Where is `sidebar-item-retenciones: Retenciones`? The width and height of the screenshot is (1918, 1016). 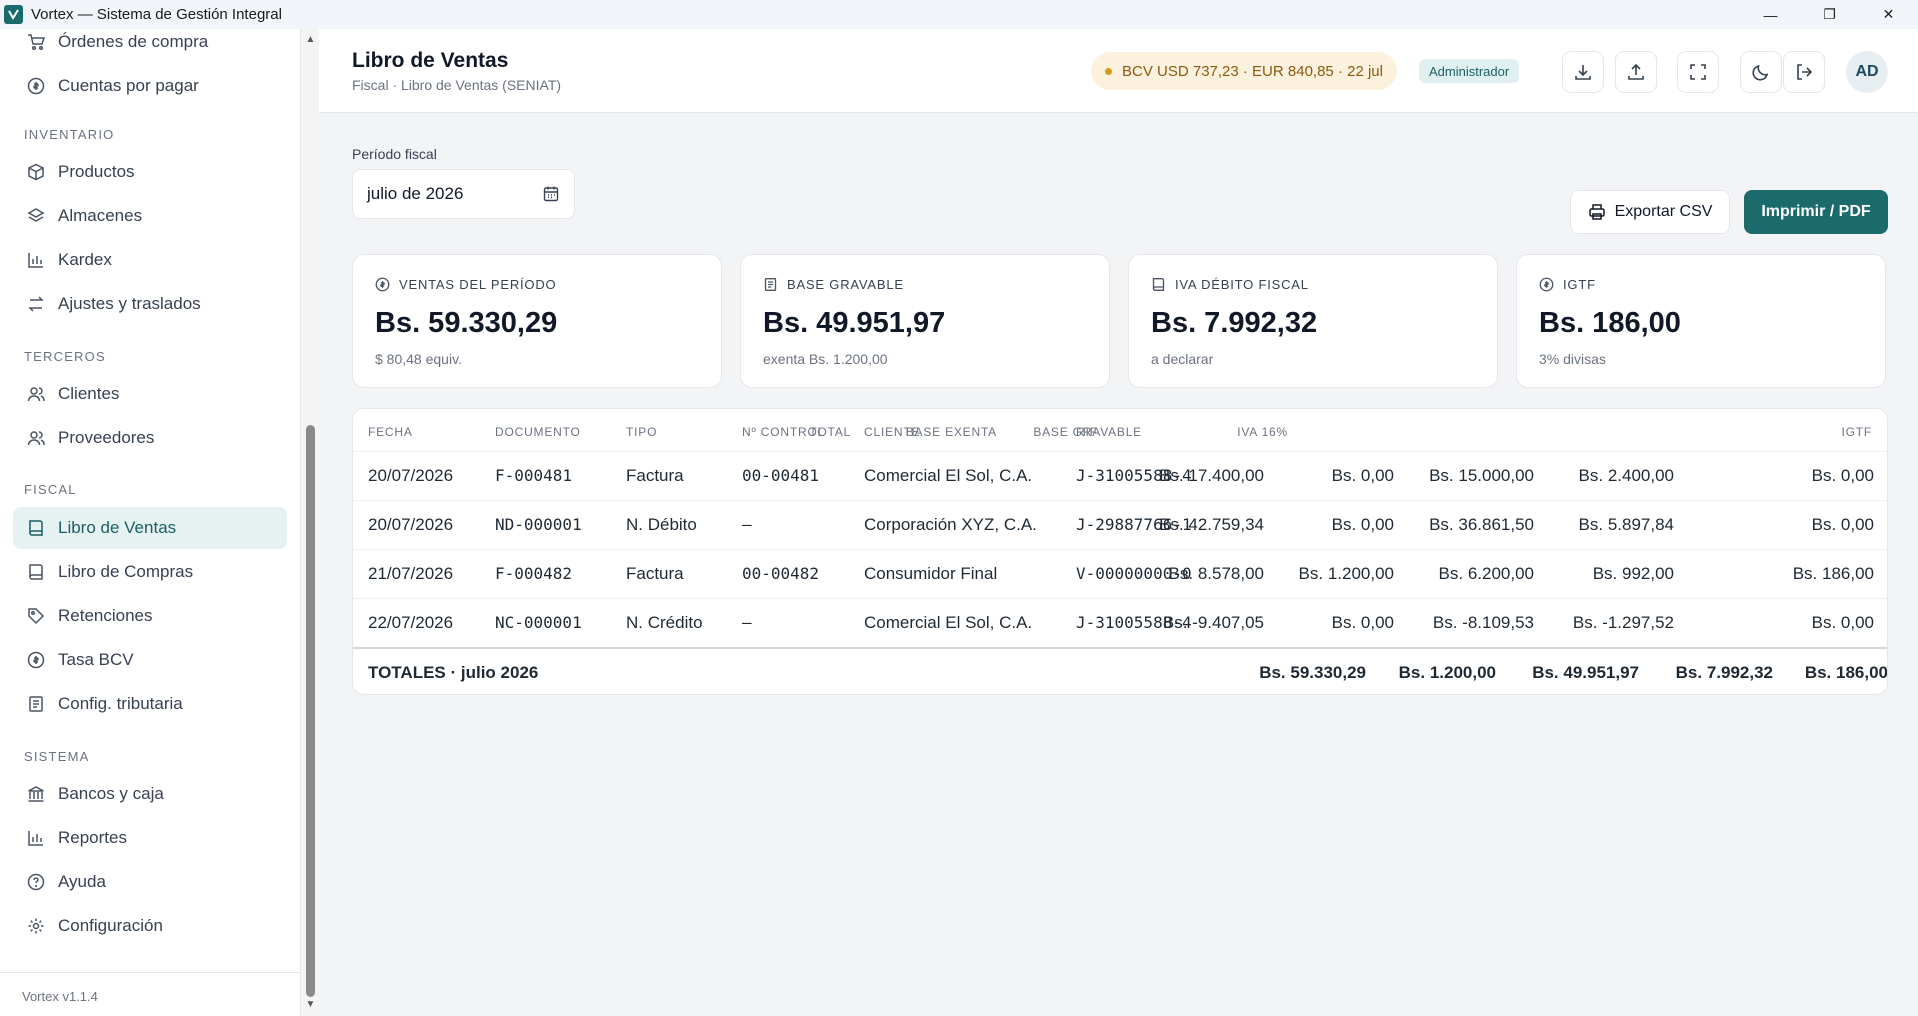 sidebar-item-retenciones: Retenciones is located at coordinates (150, 616).